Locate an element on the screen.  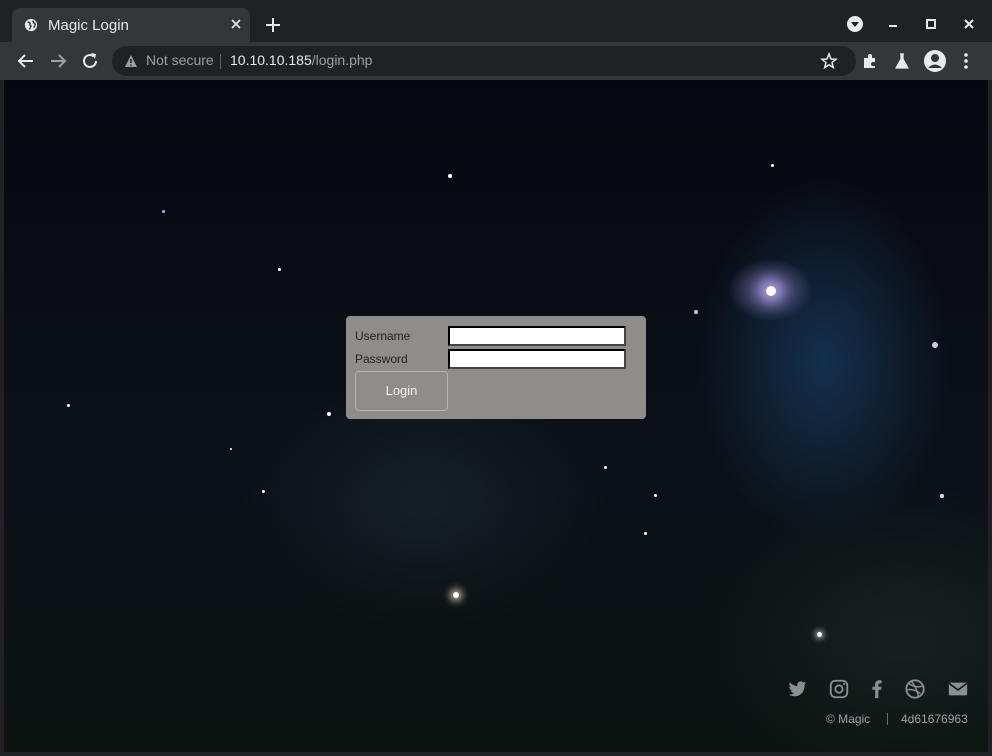
labs-icon is located at coordinates (902, 61).